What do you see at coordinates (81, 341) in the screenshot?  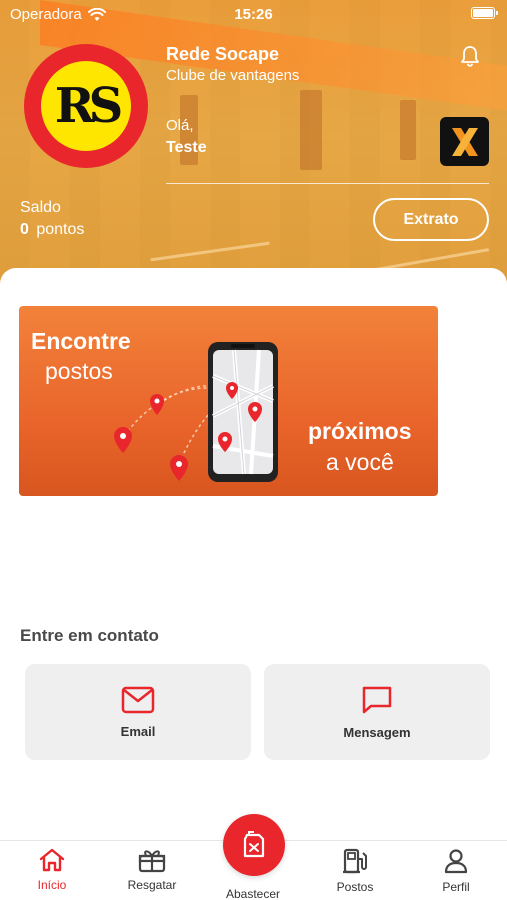 I see `banner-line-1: Encontre` at bounding box center [81, 341].